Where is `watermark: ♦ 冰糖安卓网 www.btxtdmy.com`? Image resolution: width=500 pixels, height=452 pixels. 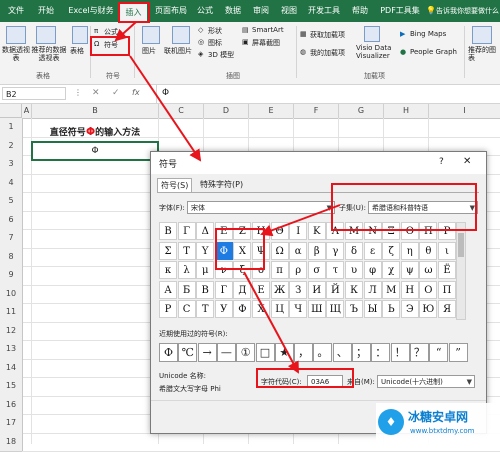 watermark: ♦ 冰糖安卓网 www.btxtdmy.com is located at coordinates (438, 423).